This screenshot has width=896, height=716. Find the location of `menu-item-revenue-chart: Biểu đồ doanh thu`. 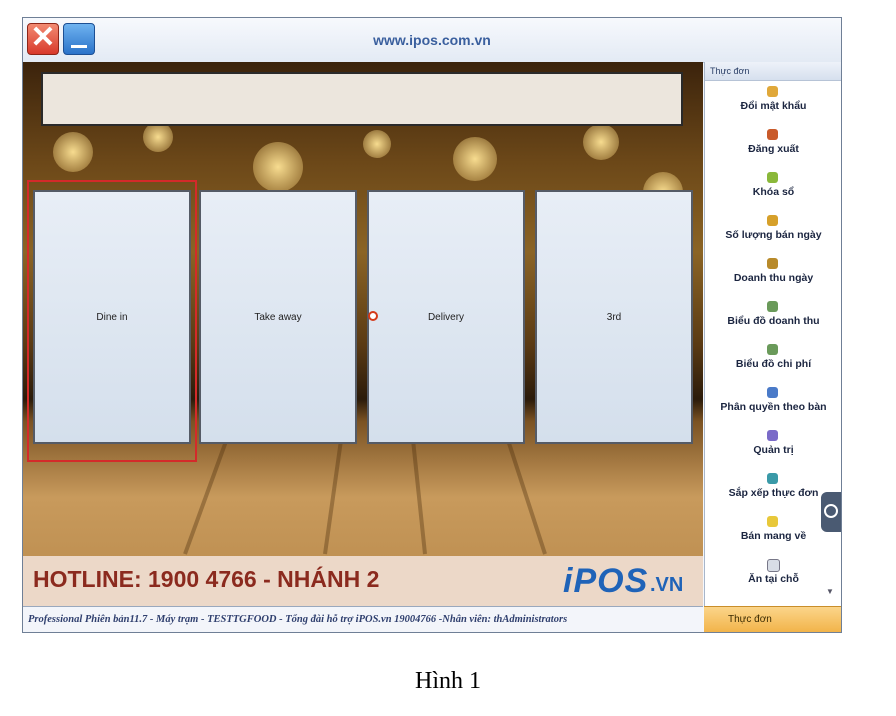

menu-item-revenue-chart: Biểu đồ doanh thu is located at coordinates (773, 320).